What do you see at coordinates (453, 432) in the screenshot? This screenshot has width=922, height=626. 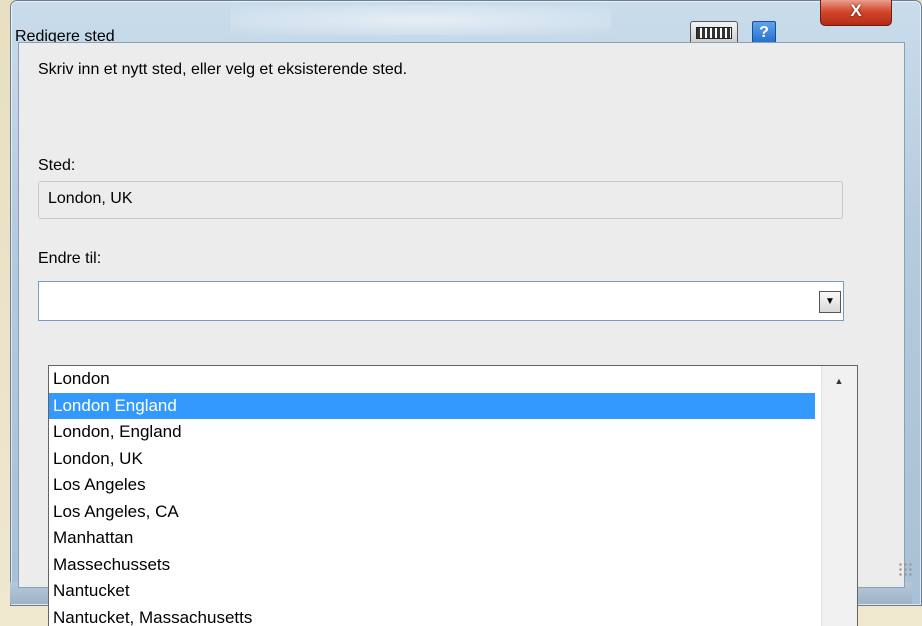 I see `dropdown-item: London, England` at bounding box center [453, 432].